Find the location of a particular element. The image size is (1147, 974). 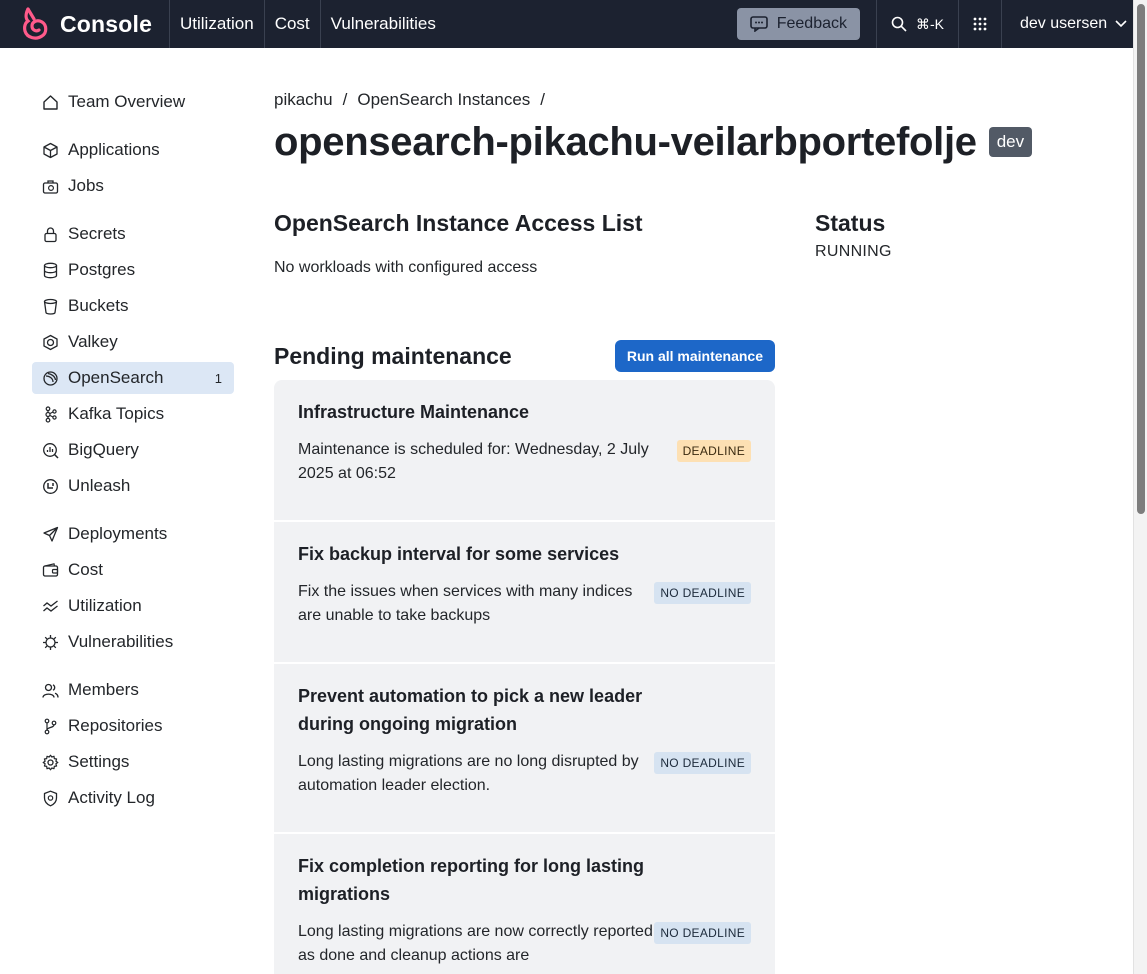

apps-button is located at coordinates (980, 24).